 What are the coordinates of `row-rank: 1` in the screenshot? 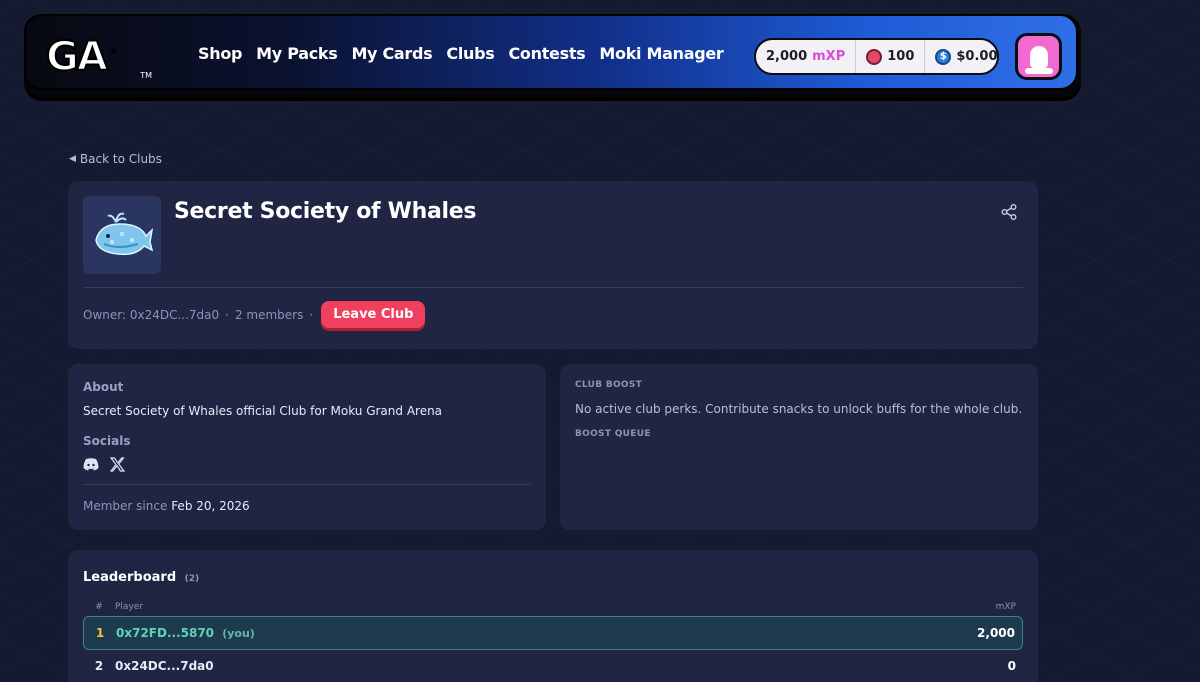 It's located at (100, 633).